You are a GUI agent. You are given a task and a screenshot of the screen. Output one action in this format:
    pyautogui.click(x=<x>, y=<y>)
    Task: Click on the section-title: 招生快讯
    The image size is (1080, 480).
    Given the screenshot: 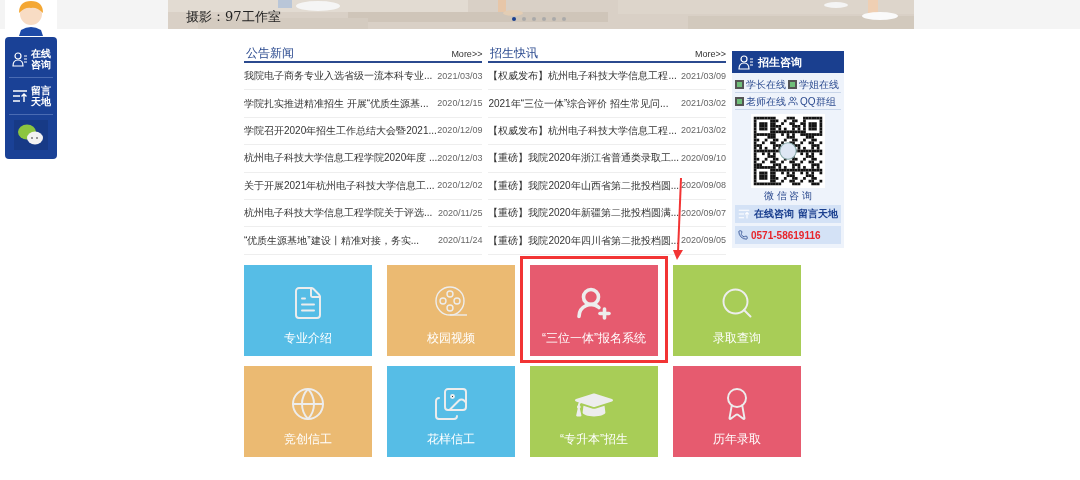 What is the action you would take?
    pyautogui.click(x=514, y=53)
    